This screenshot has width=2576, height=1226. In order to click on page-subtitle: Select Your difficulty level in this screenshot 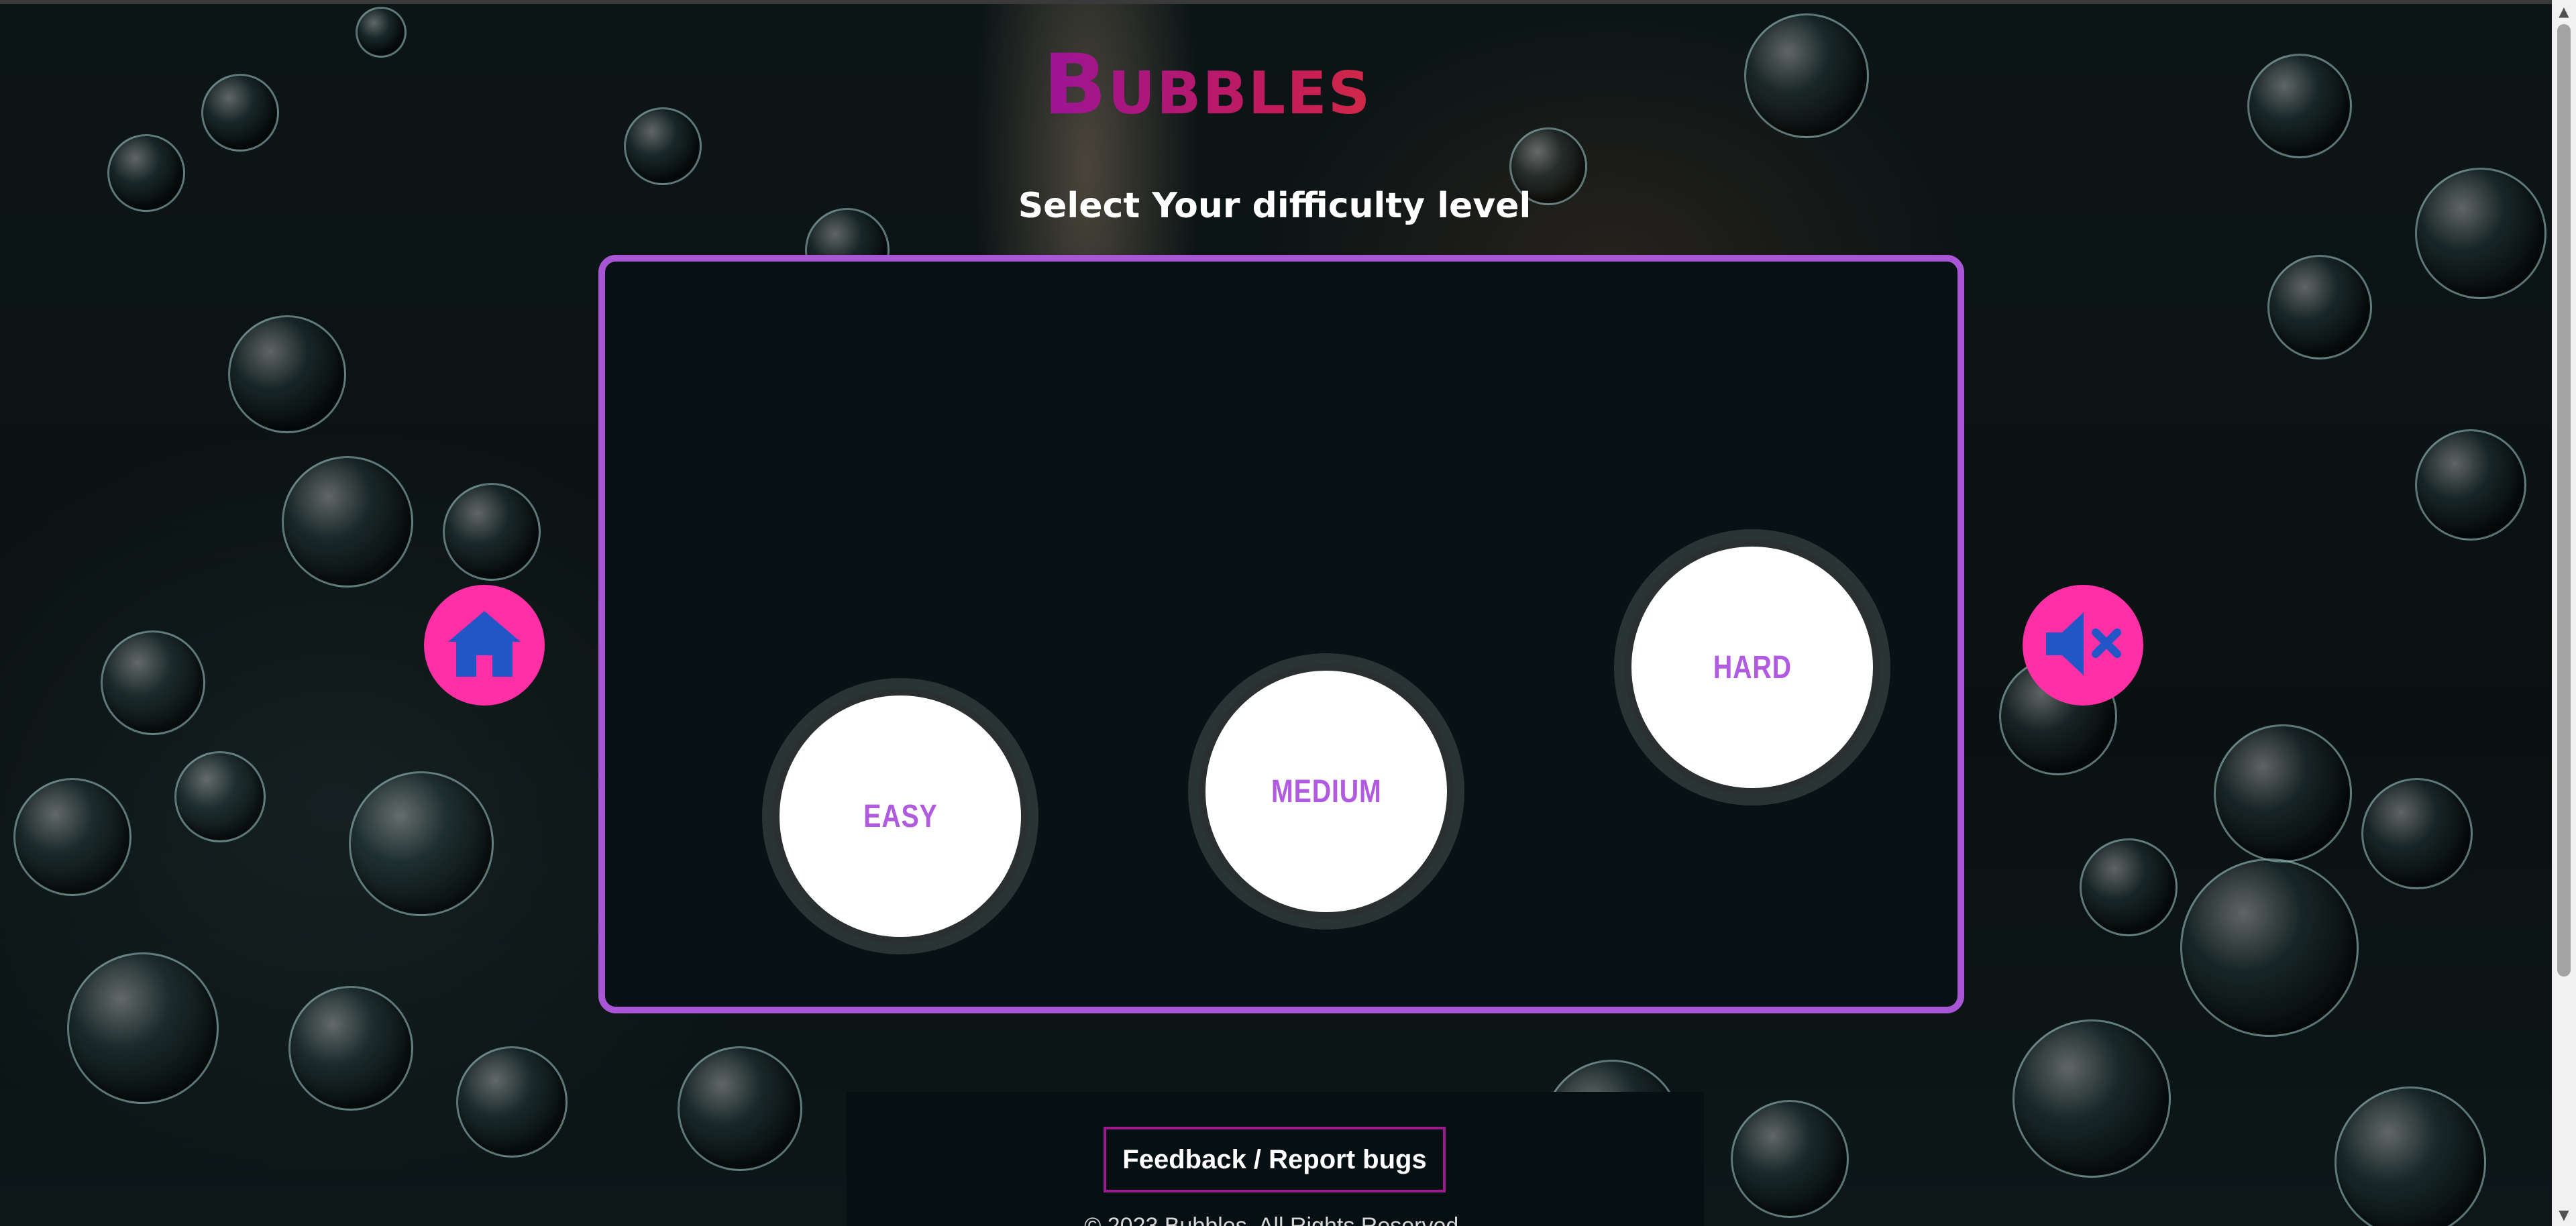, I will do `click(1275, 206)`.